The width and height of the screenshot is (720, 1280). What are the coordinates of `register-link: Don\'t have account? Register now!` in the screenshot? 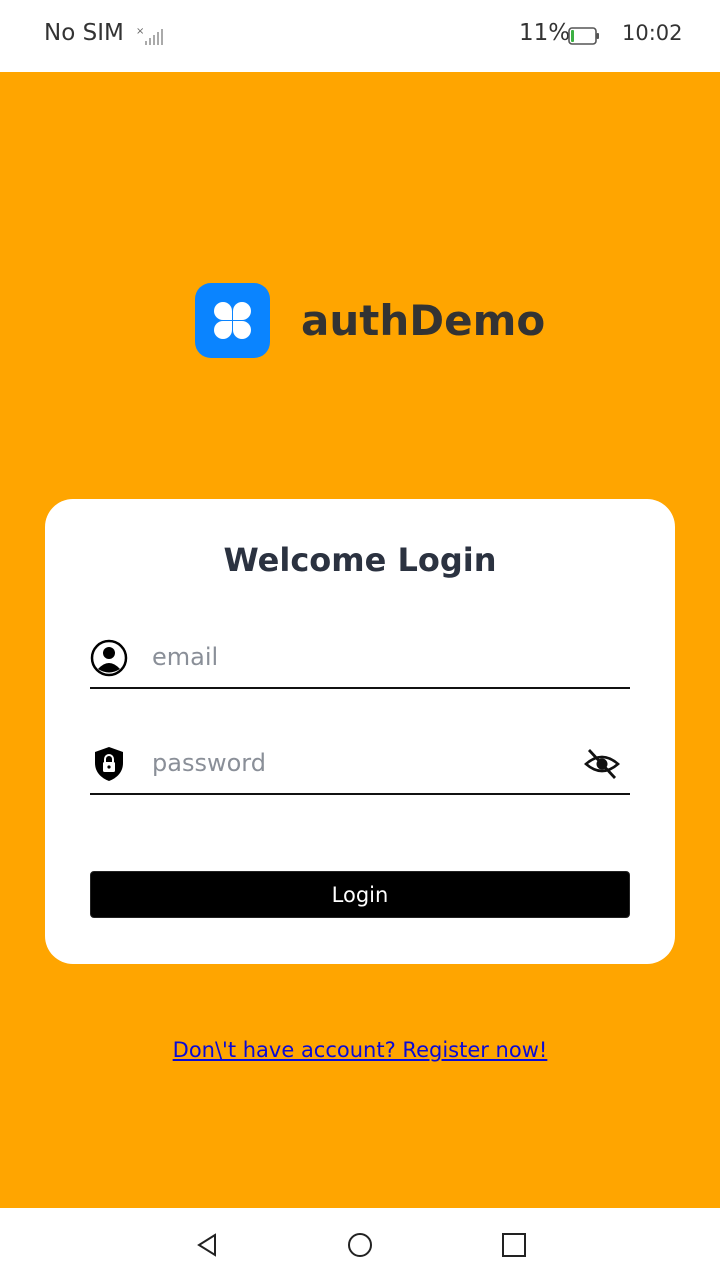 It's located at (360, 1050).